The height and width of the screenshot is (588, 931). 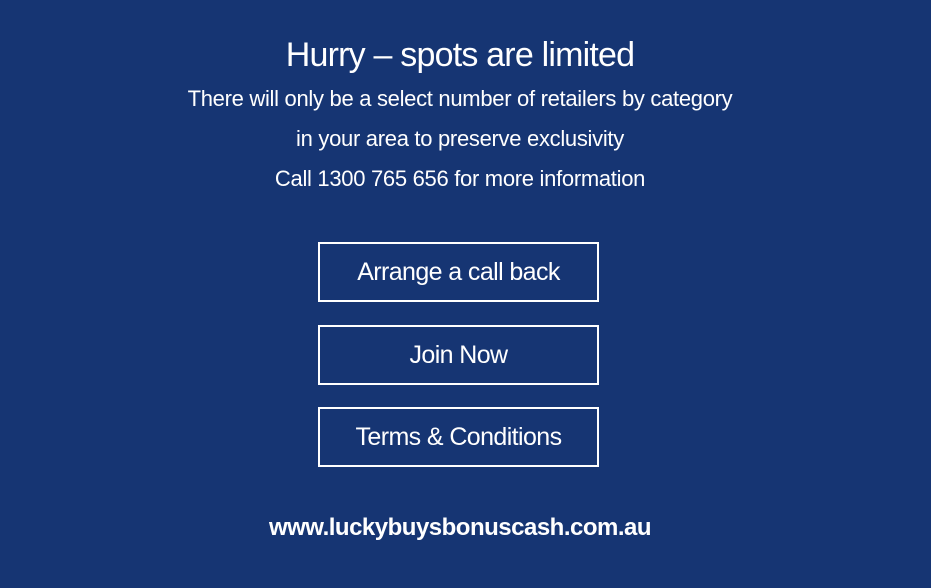 What do you see at coordinates (460, 138) in the screenshot?
I see `info-line-exclusivity: in your area to preserve exclusivity` at bounding box center [460, 138].